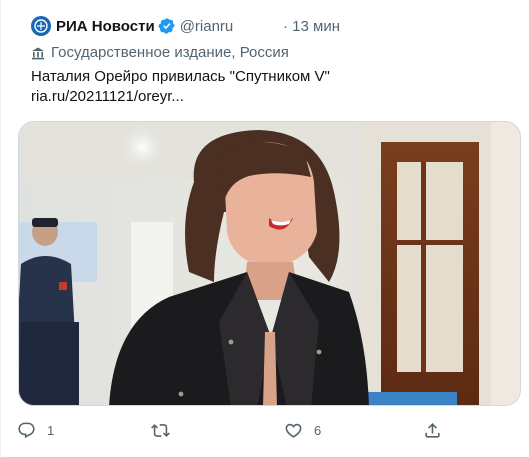 The width and height of the screenshot is (529, 457). Describe the element at coordinates (318, 430) in the screenshot. I see `like-count: 6` at that location.